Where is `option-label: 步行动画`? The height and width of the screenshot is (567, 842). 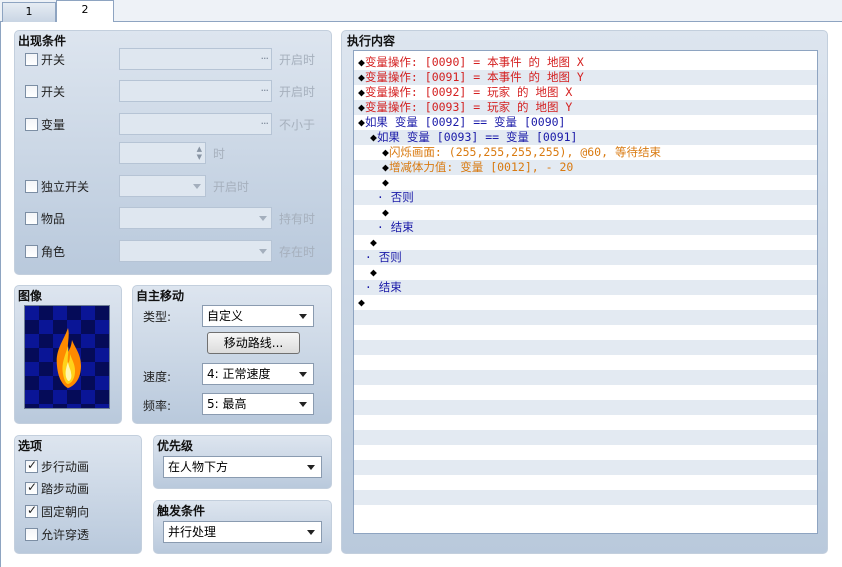
option-label: 步行动画 is located at coordinates (65, 466).